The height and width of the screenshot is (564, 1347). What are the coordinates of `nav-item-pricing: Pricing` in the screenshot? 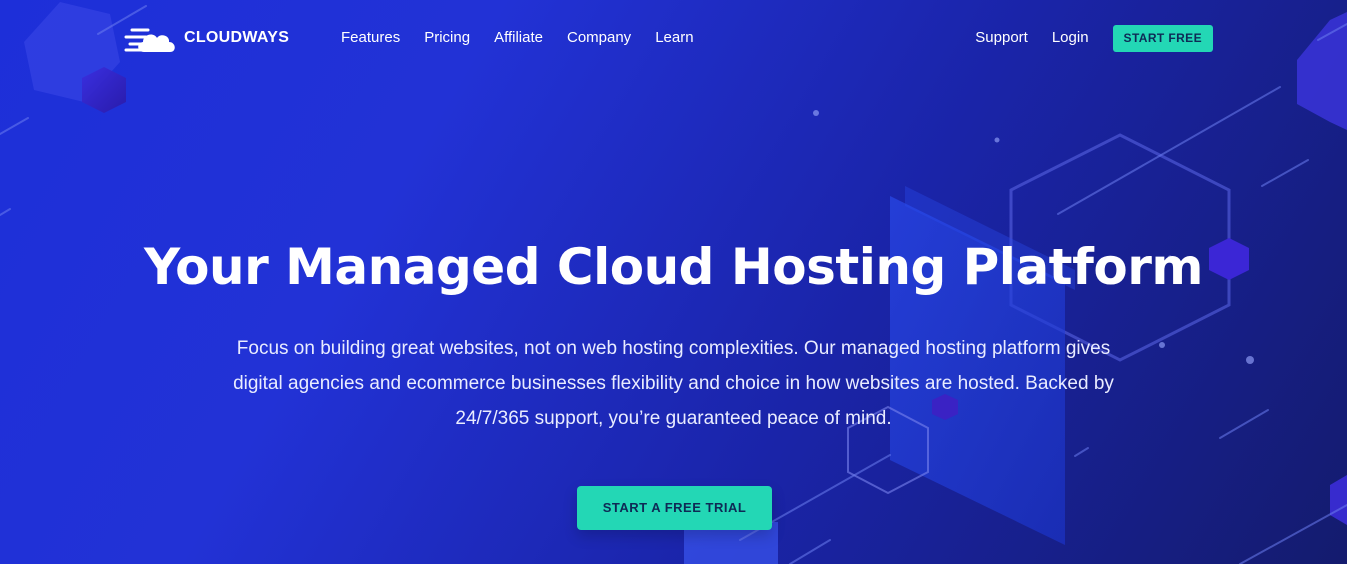 It's located at (447, 38).